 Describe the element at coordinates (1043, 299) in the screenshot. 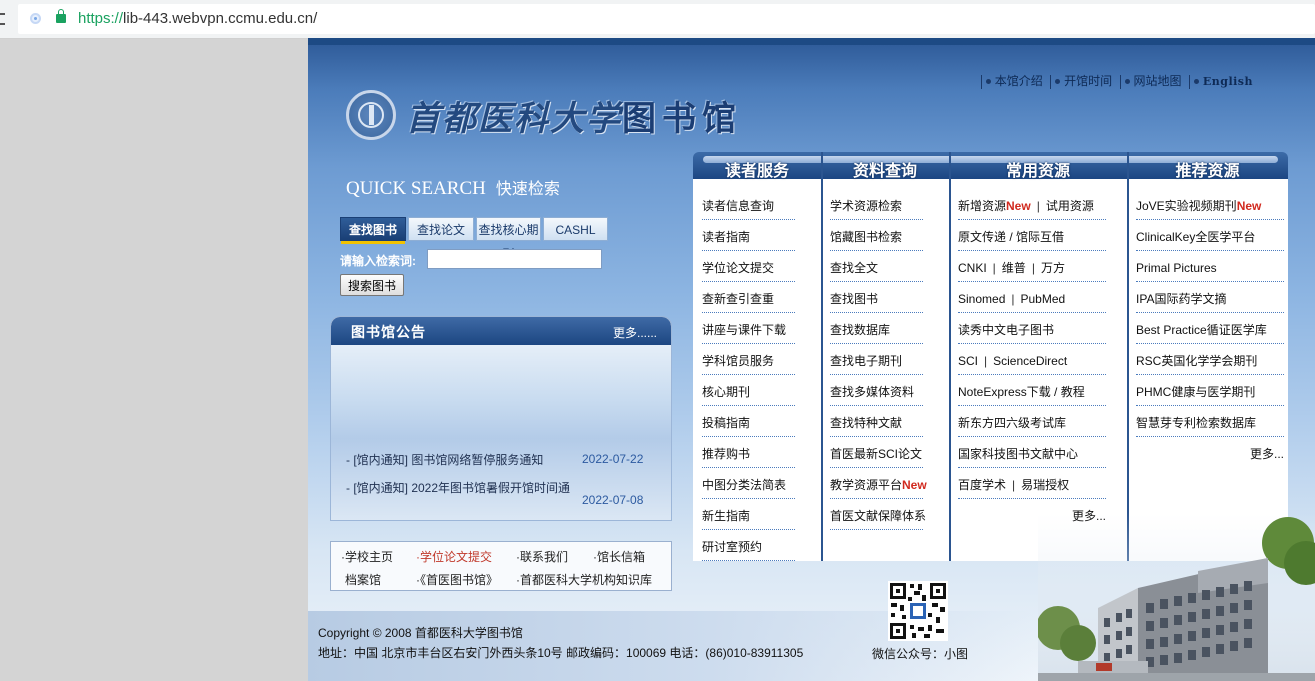

I see `link-pubmed: PubMed` at that location.